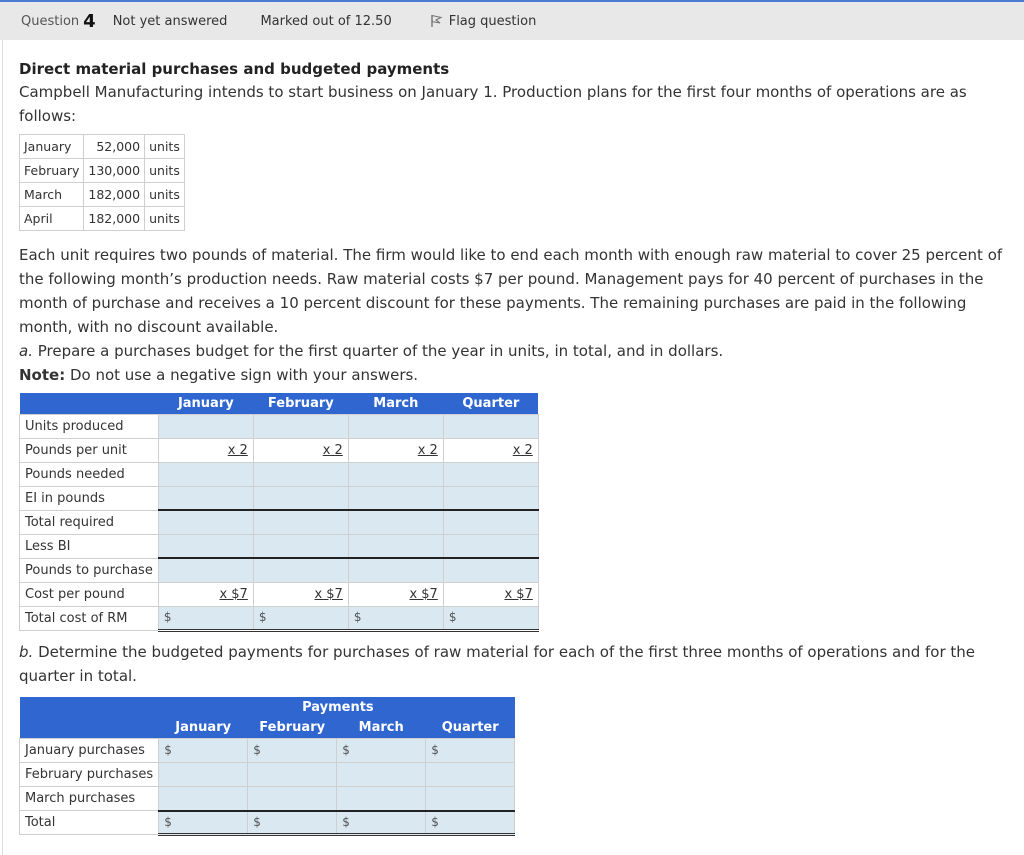 Image resolution: width=1024 pixels, height=855 pixels. What do you see at coordinates (490, 570) in the screenshot?
I see `pounds-to-purchase-quarter-input` at bounding box center [490, 570].